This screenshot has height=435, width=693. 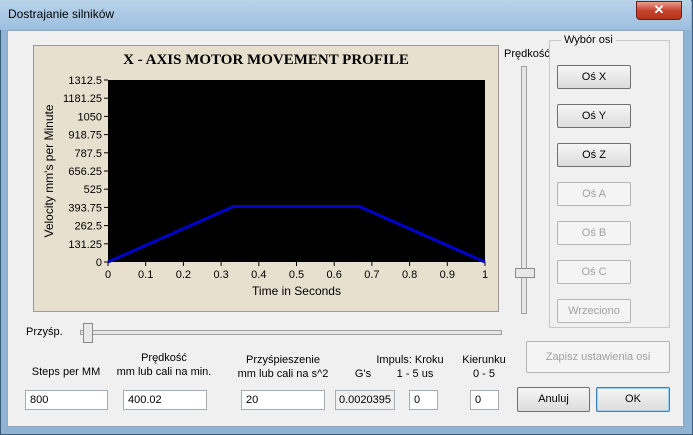 I want to click on close-button: ✕, so click(x=659, y=10).